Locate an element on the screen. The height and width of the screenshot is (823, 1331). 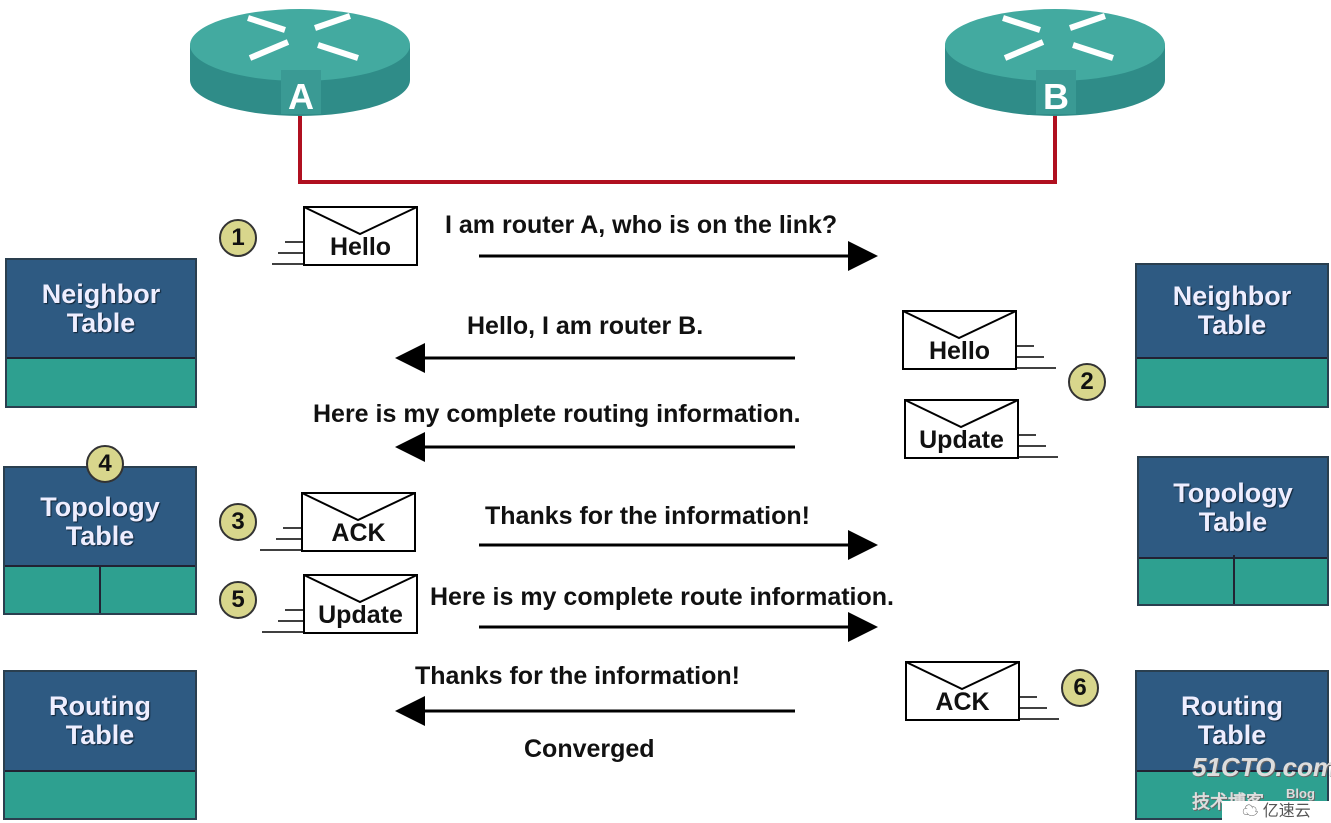
watermark-brand-text: 亿速云 is located at coordinates (1286, 811).